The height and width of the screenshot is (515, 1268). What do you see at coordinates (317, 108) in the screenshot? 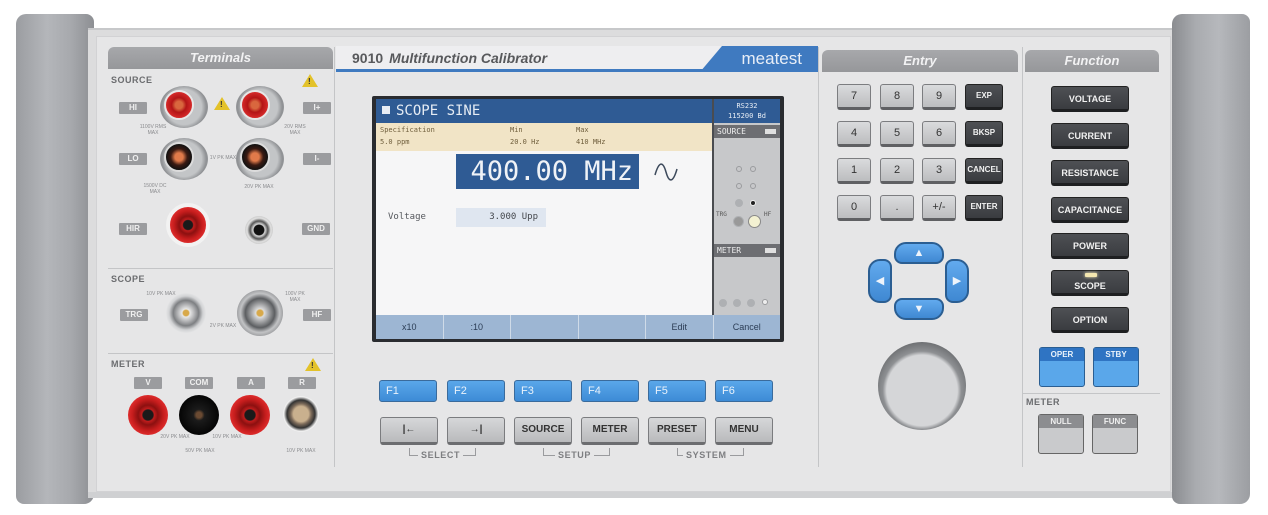
I see `terminal-tag-i-plus: I+` at bounding box center [317, 108].